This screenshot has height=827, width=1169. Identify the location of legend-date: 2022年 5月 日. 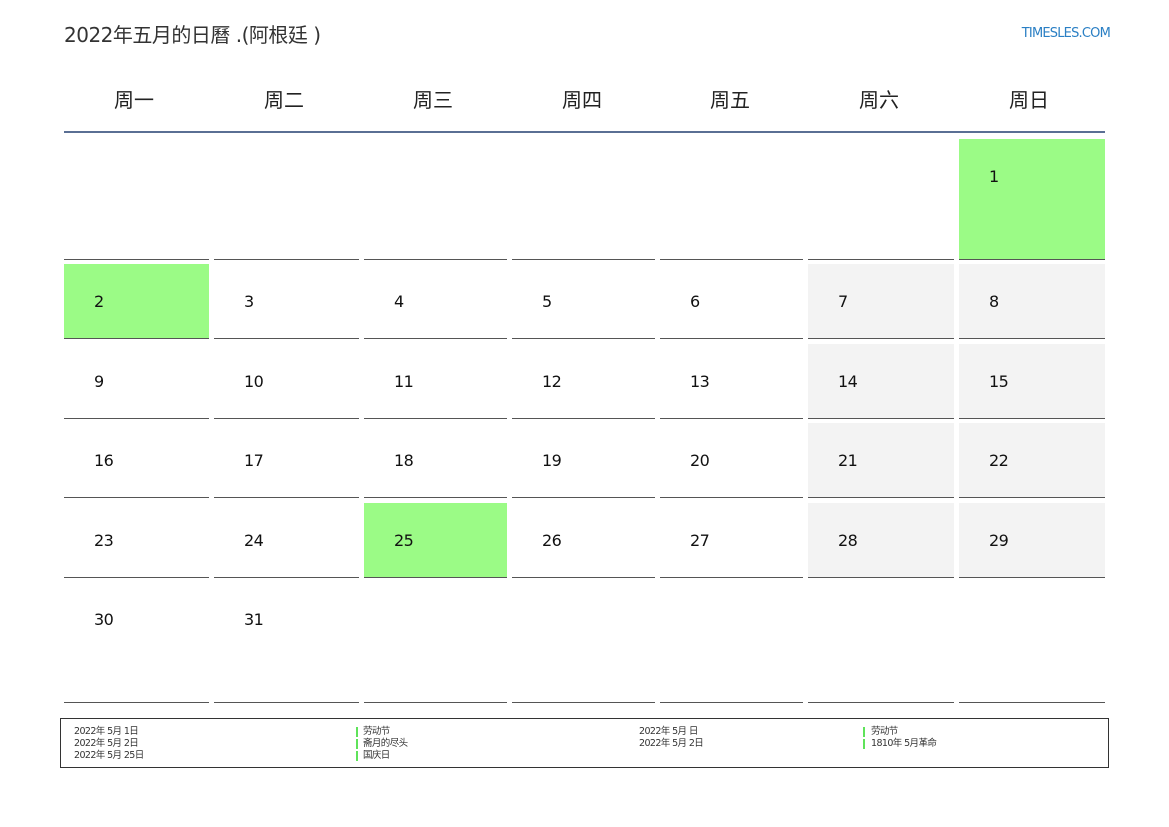
(668, 731).